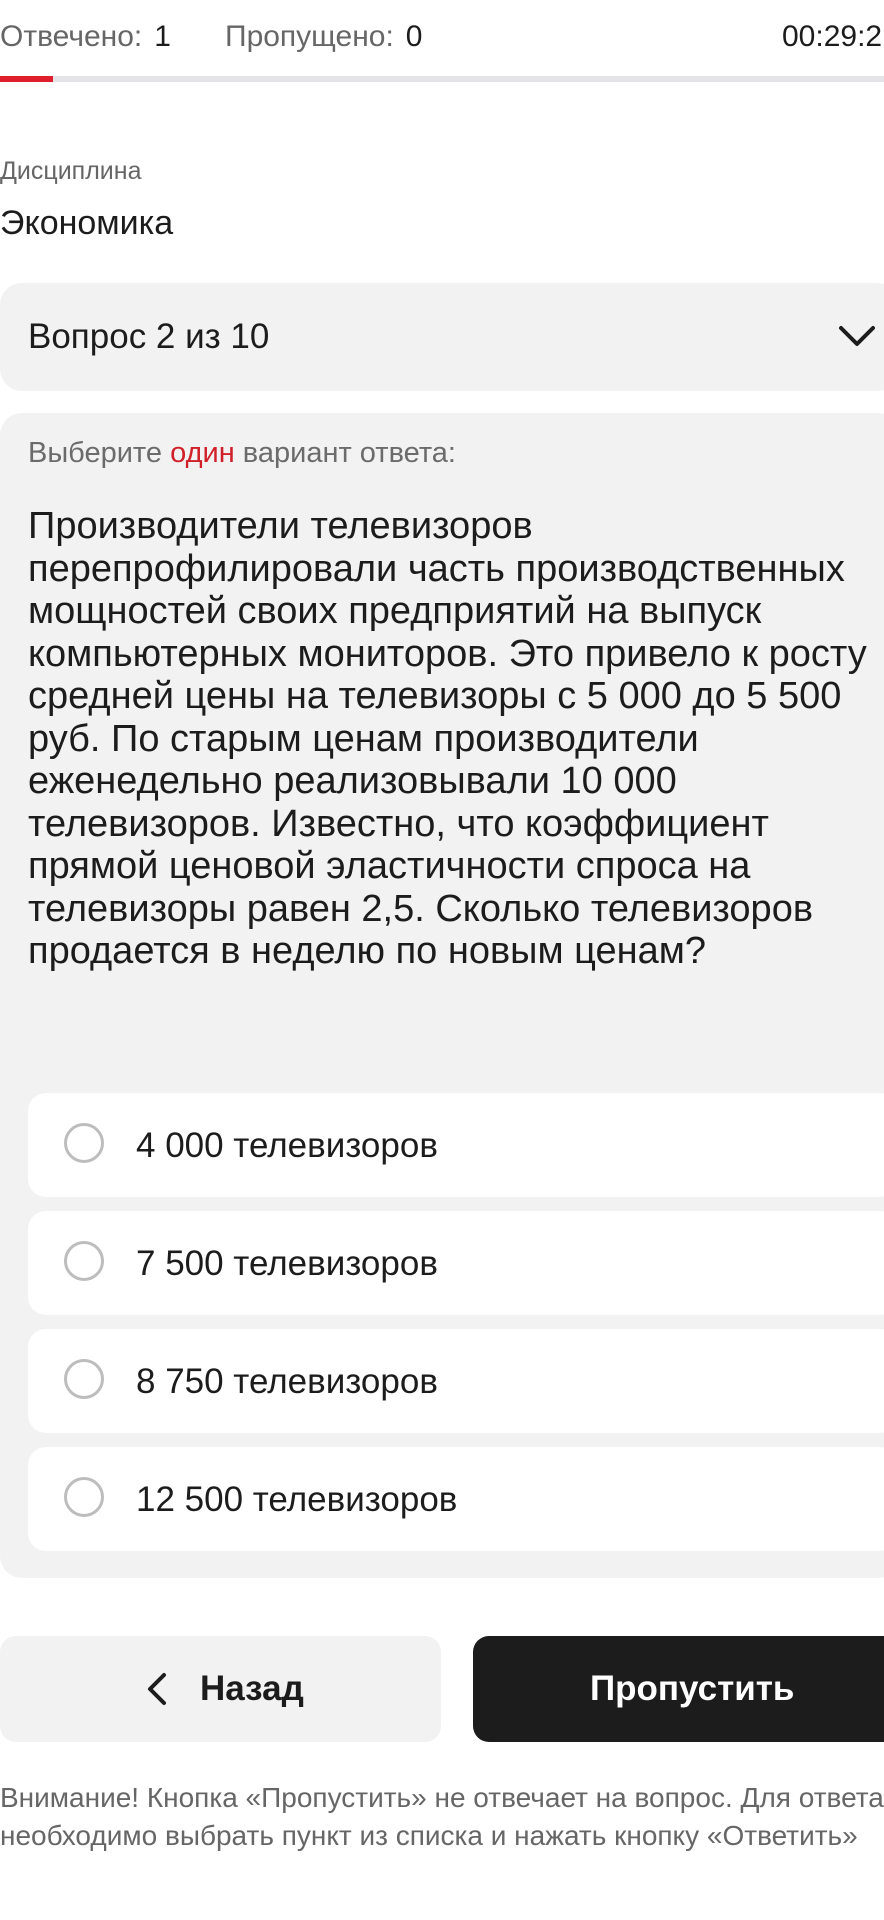 The width and height of the screenshot is (884, 1920). Describe the element at coordinates (71, 171) in the screenshot. I see `discipline-label: Дисциплина` at that location.